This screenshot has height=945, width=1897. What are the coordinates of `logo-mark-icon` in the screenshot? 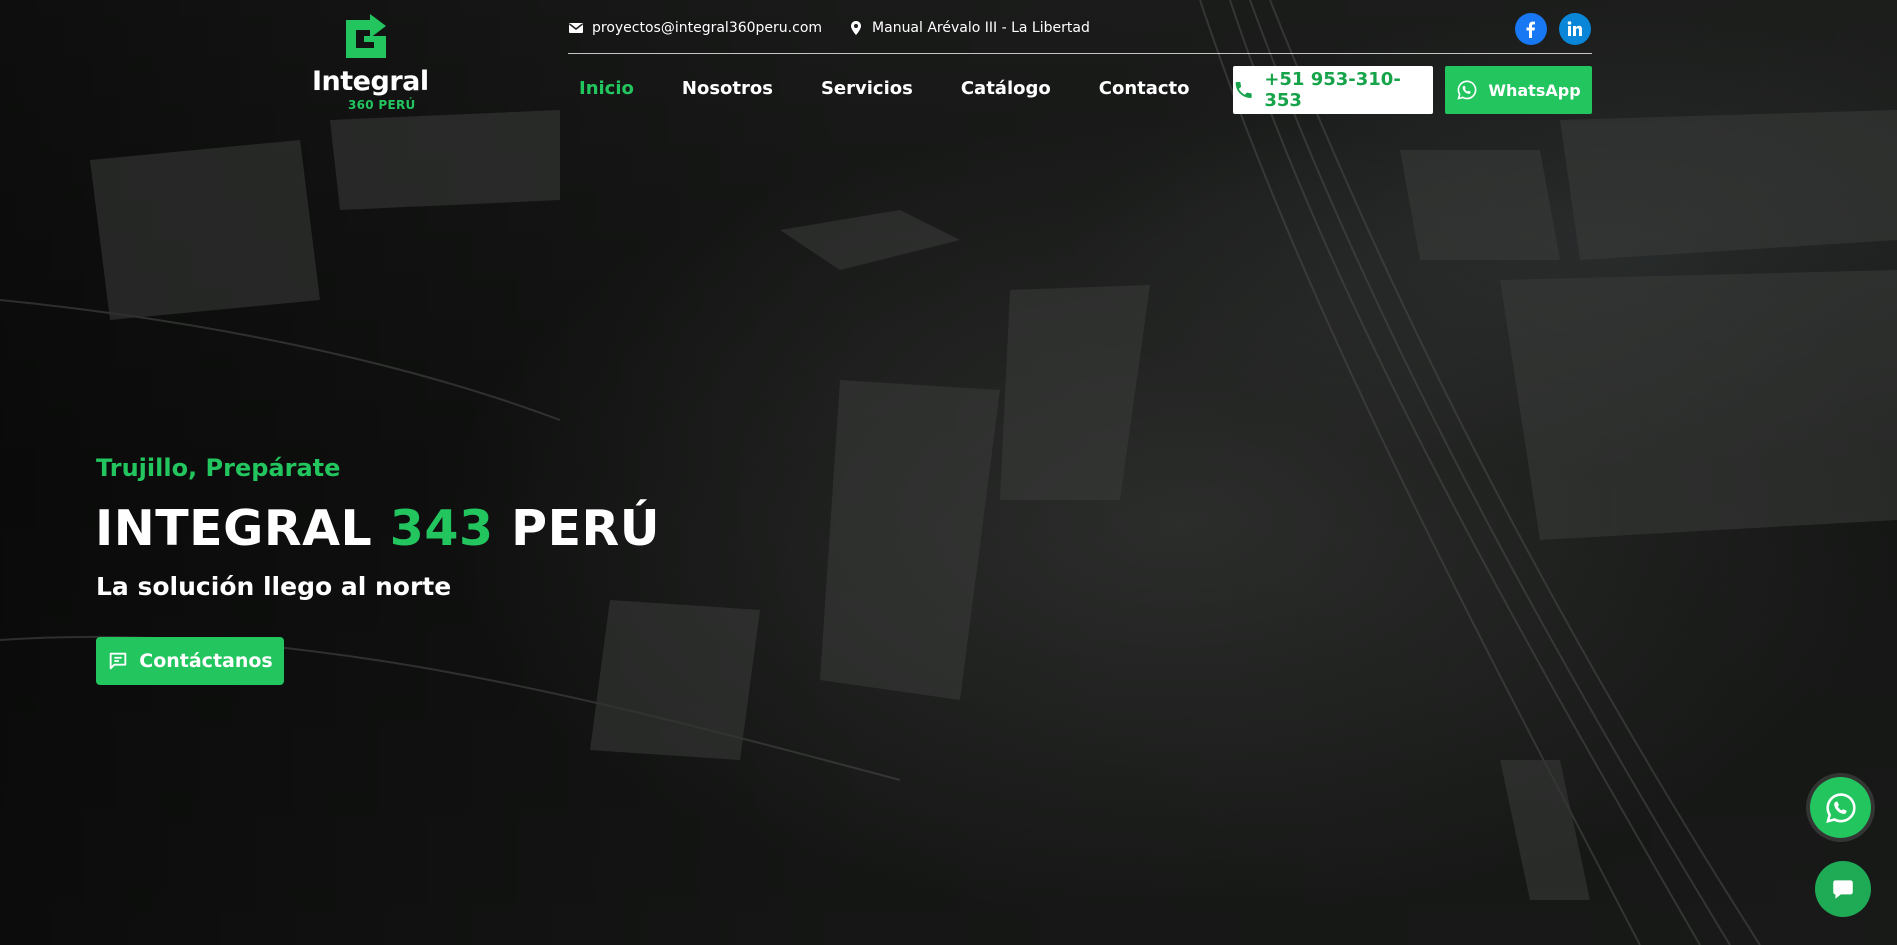 It's located at (366, 36).